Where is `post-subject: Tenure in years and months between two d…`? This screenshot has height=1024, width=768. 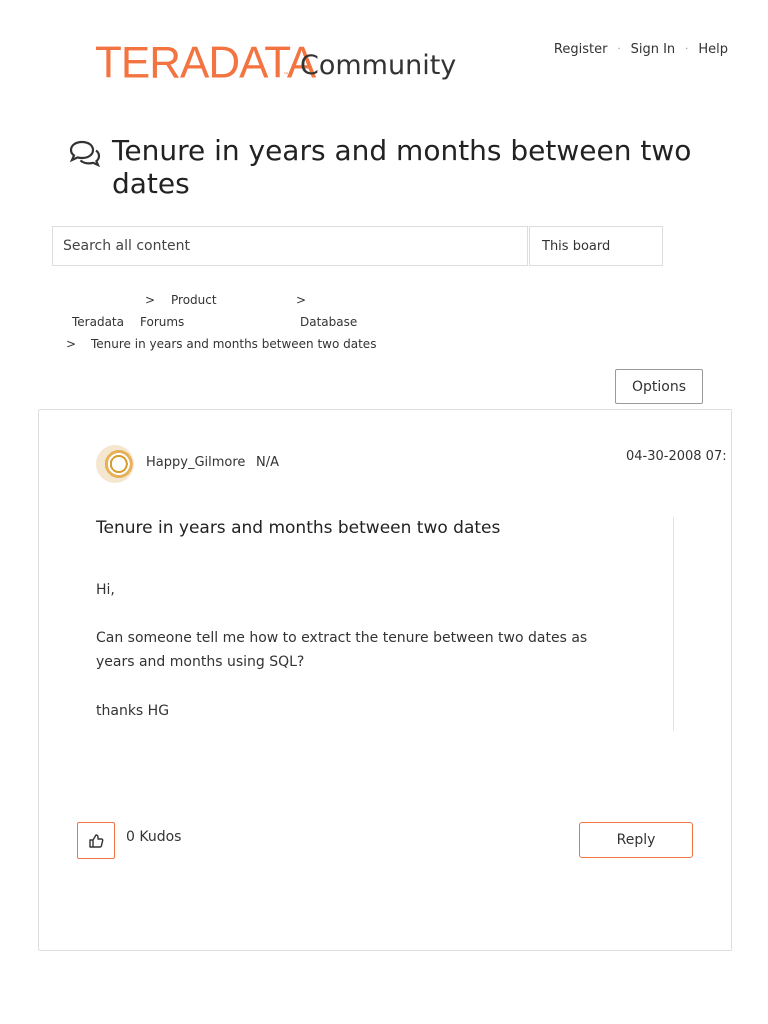 post-subject: Tenure in years and months between two d… is located at coordinates (298, 528).